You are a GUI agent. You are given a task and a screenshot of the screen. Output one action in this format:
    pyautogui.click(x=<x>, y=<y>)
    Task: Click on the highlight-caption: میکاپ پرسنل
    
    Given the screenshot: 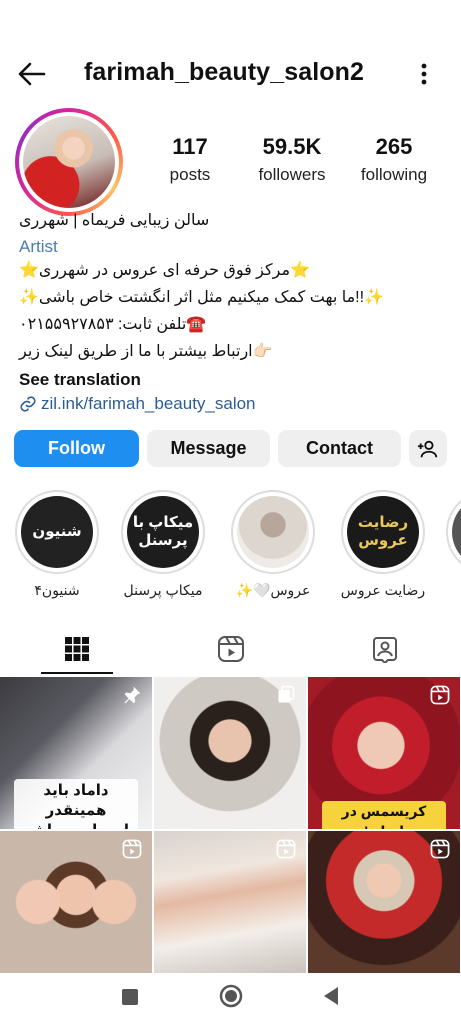 What is the action you would take?
    pyautogui.click(x=163, y=590)
    